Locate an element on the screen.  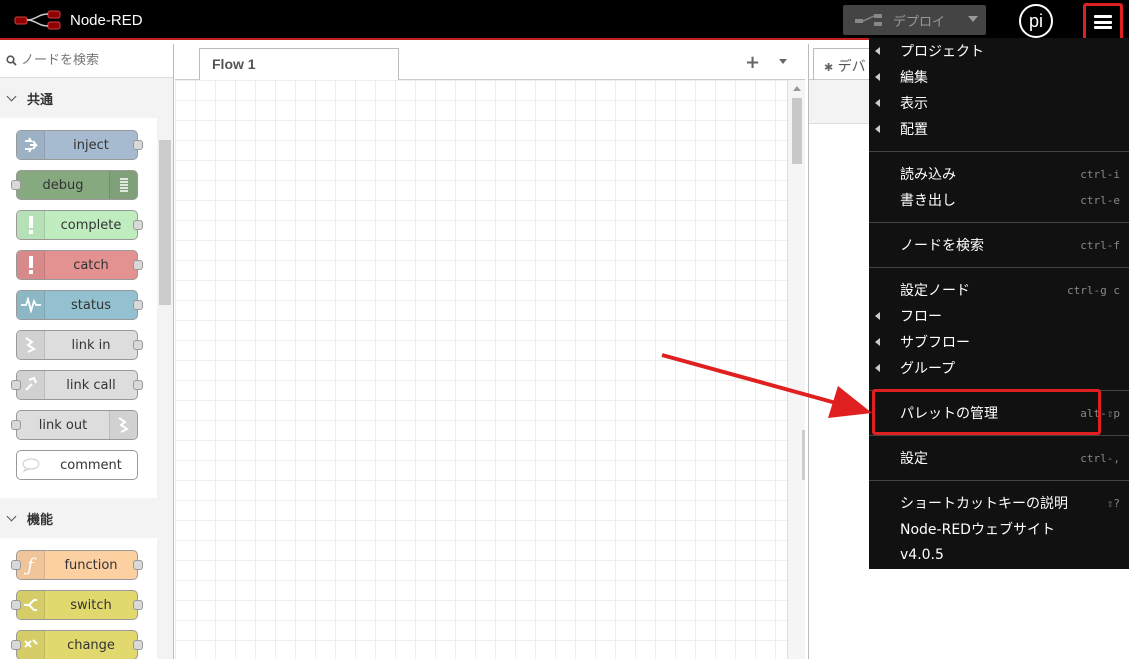
menu-item-label: プロジェクト is located at coordinates (942, 52).